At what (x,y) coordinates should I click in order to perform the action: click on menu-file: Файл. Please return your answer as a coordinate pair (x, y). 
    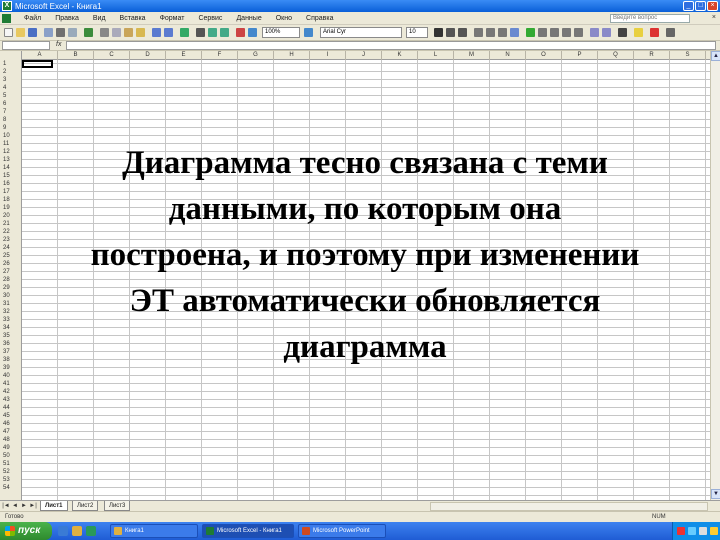
    Looking at the image, I should click on (32, 18).